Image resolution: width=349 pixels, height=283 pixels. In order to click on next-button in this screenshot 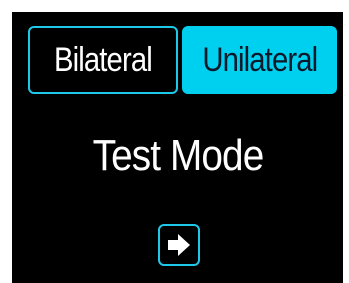, I will do `click(179, 245)`.